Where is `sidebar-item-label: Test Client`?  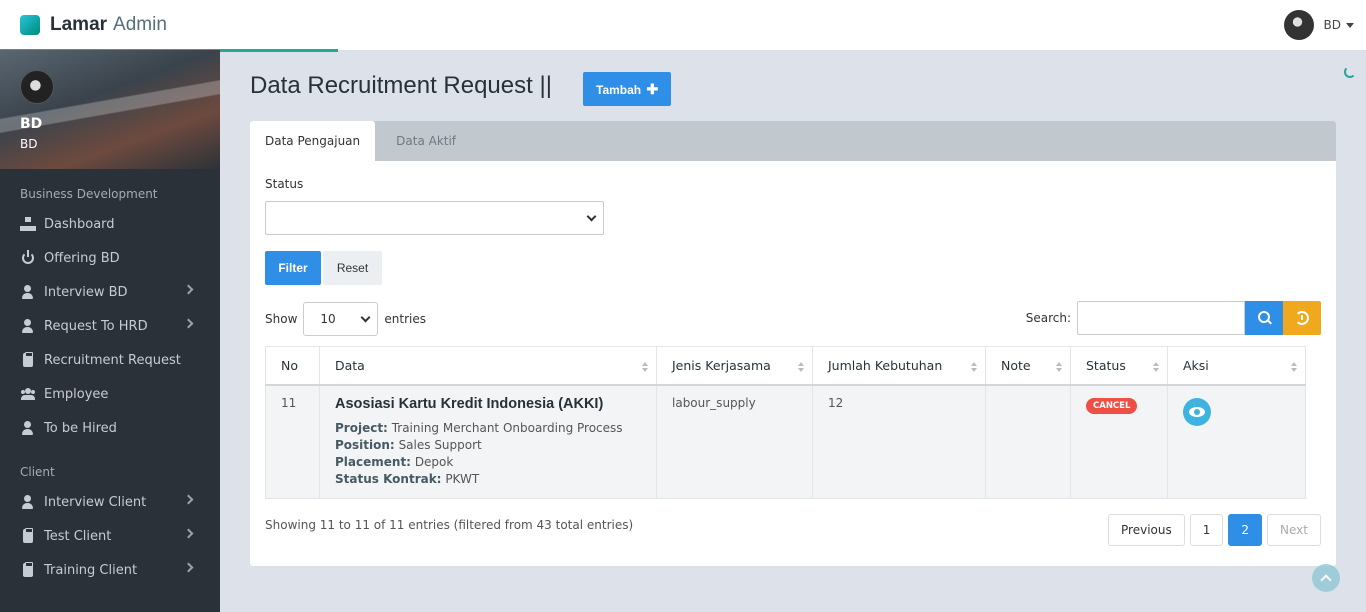 sidebar-item-label: Test Client is located at coordinates (78, 536).